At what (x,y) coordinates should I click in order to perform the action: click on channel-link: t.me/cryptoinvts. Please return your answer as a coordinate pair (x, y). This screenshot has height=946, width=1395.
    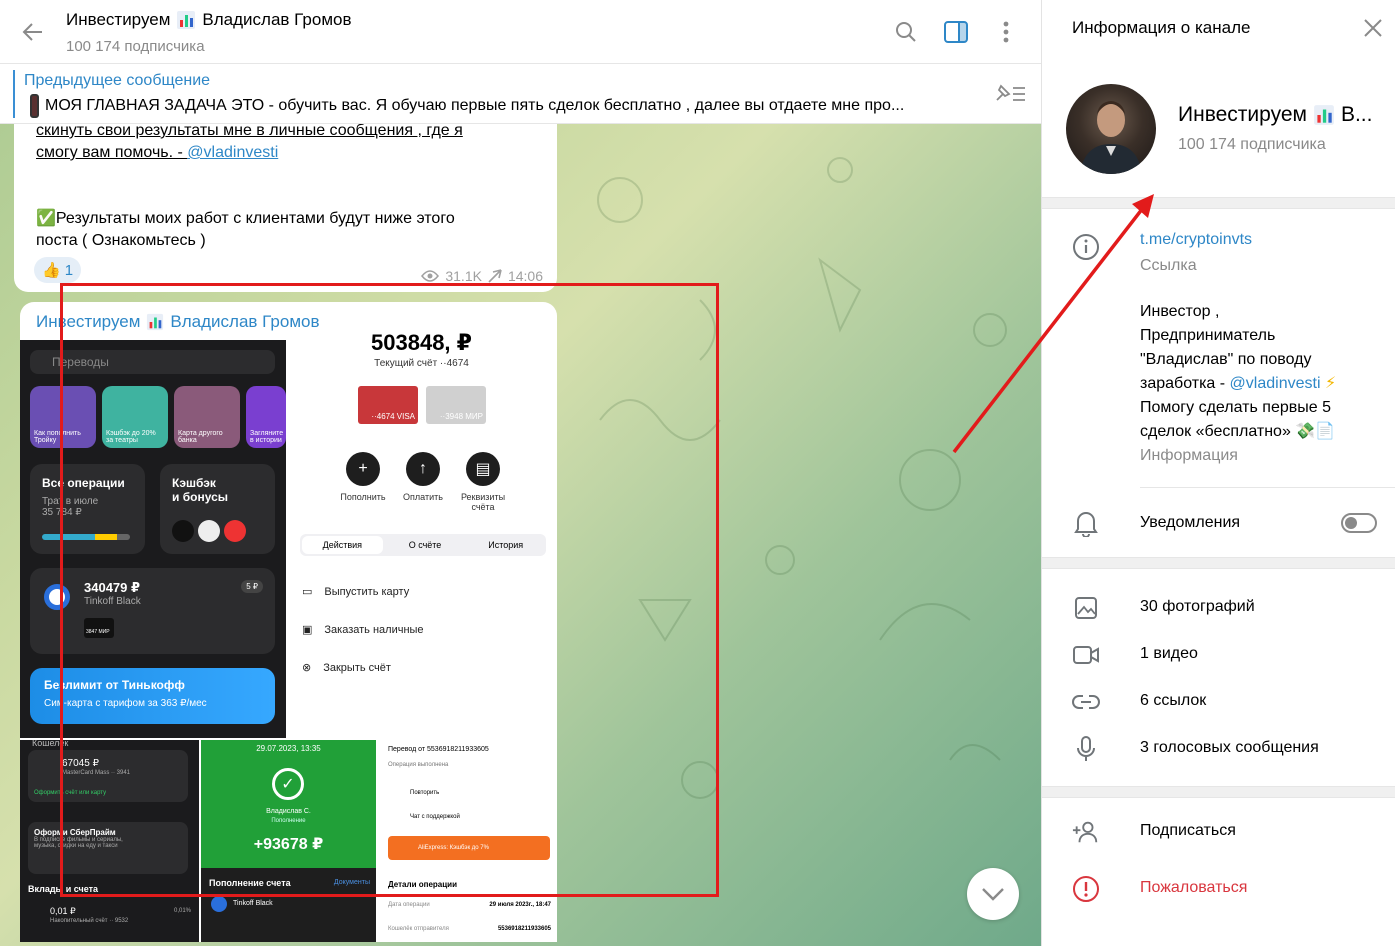
    Looking at the image, I should click on (1196, 240).